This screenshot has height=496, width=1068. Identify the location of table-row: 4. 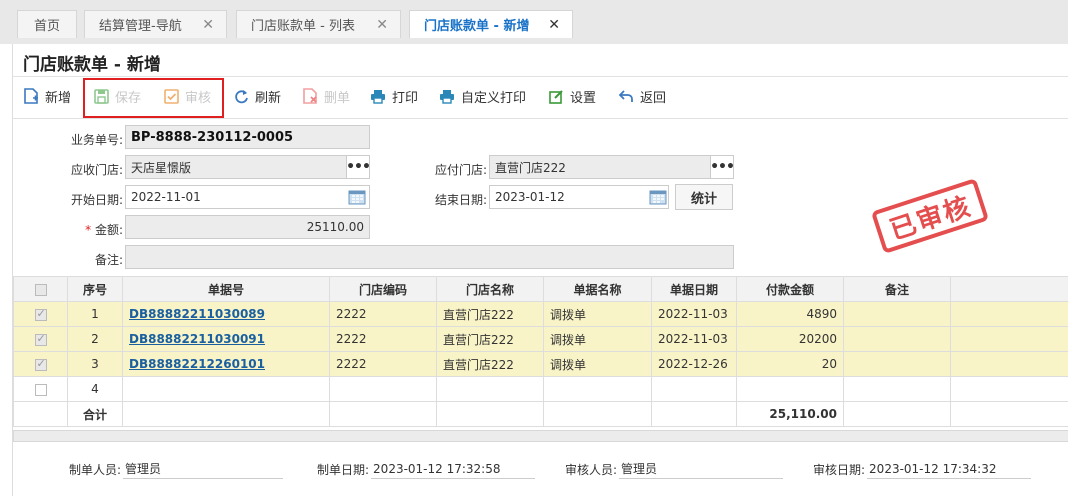
(540, 389).